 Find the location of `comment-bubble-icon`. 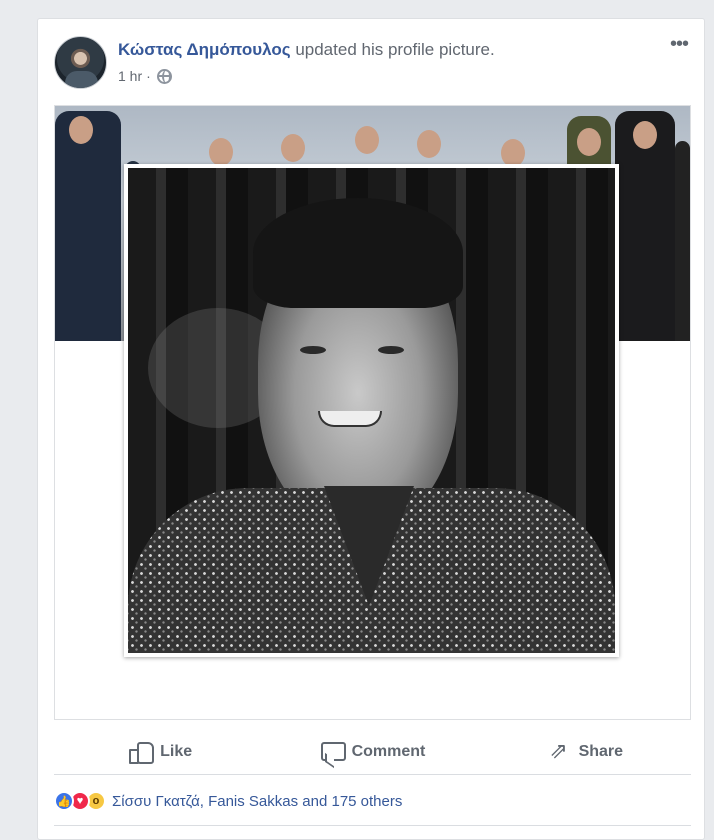

comment-bubble-icon is located at coordinates (333, 752).